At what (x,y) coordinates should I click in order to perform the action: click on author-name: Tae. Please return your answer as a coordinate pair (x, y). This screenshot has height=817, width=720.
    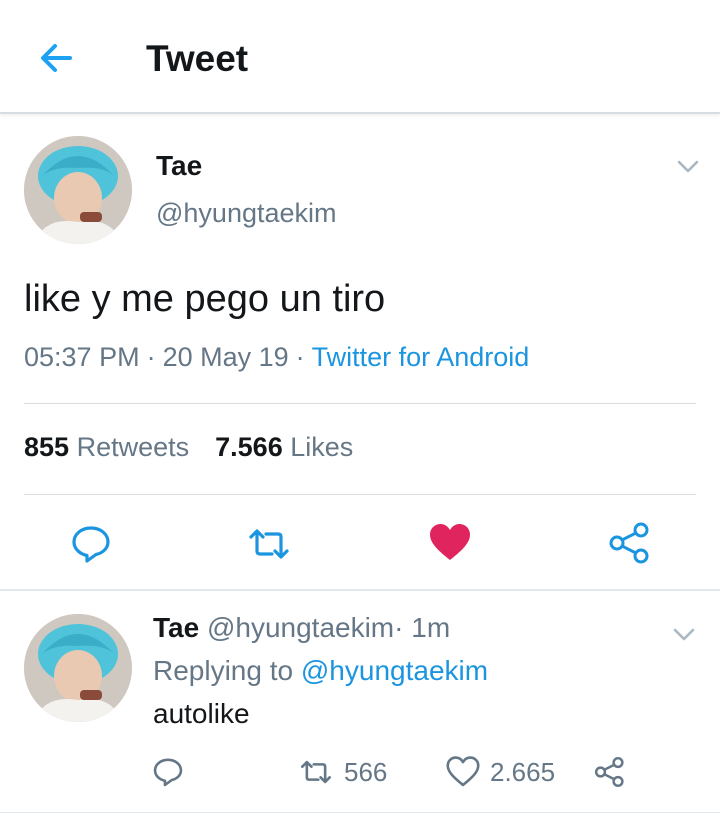
    Looking at the image, I should click on (179, 166).